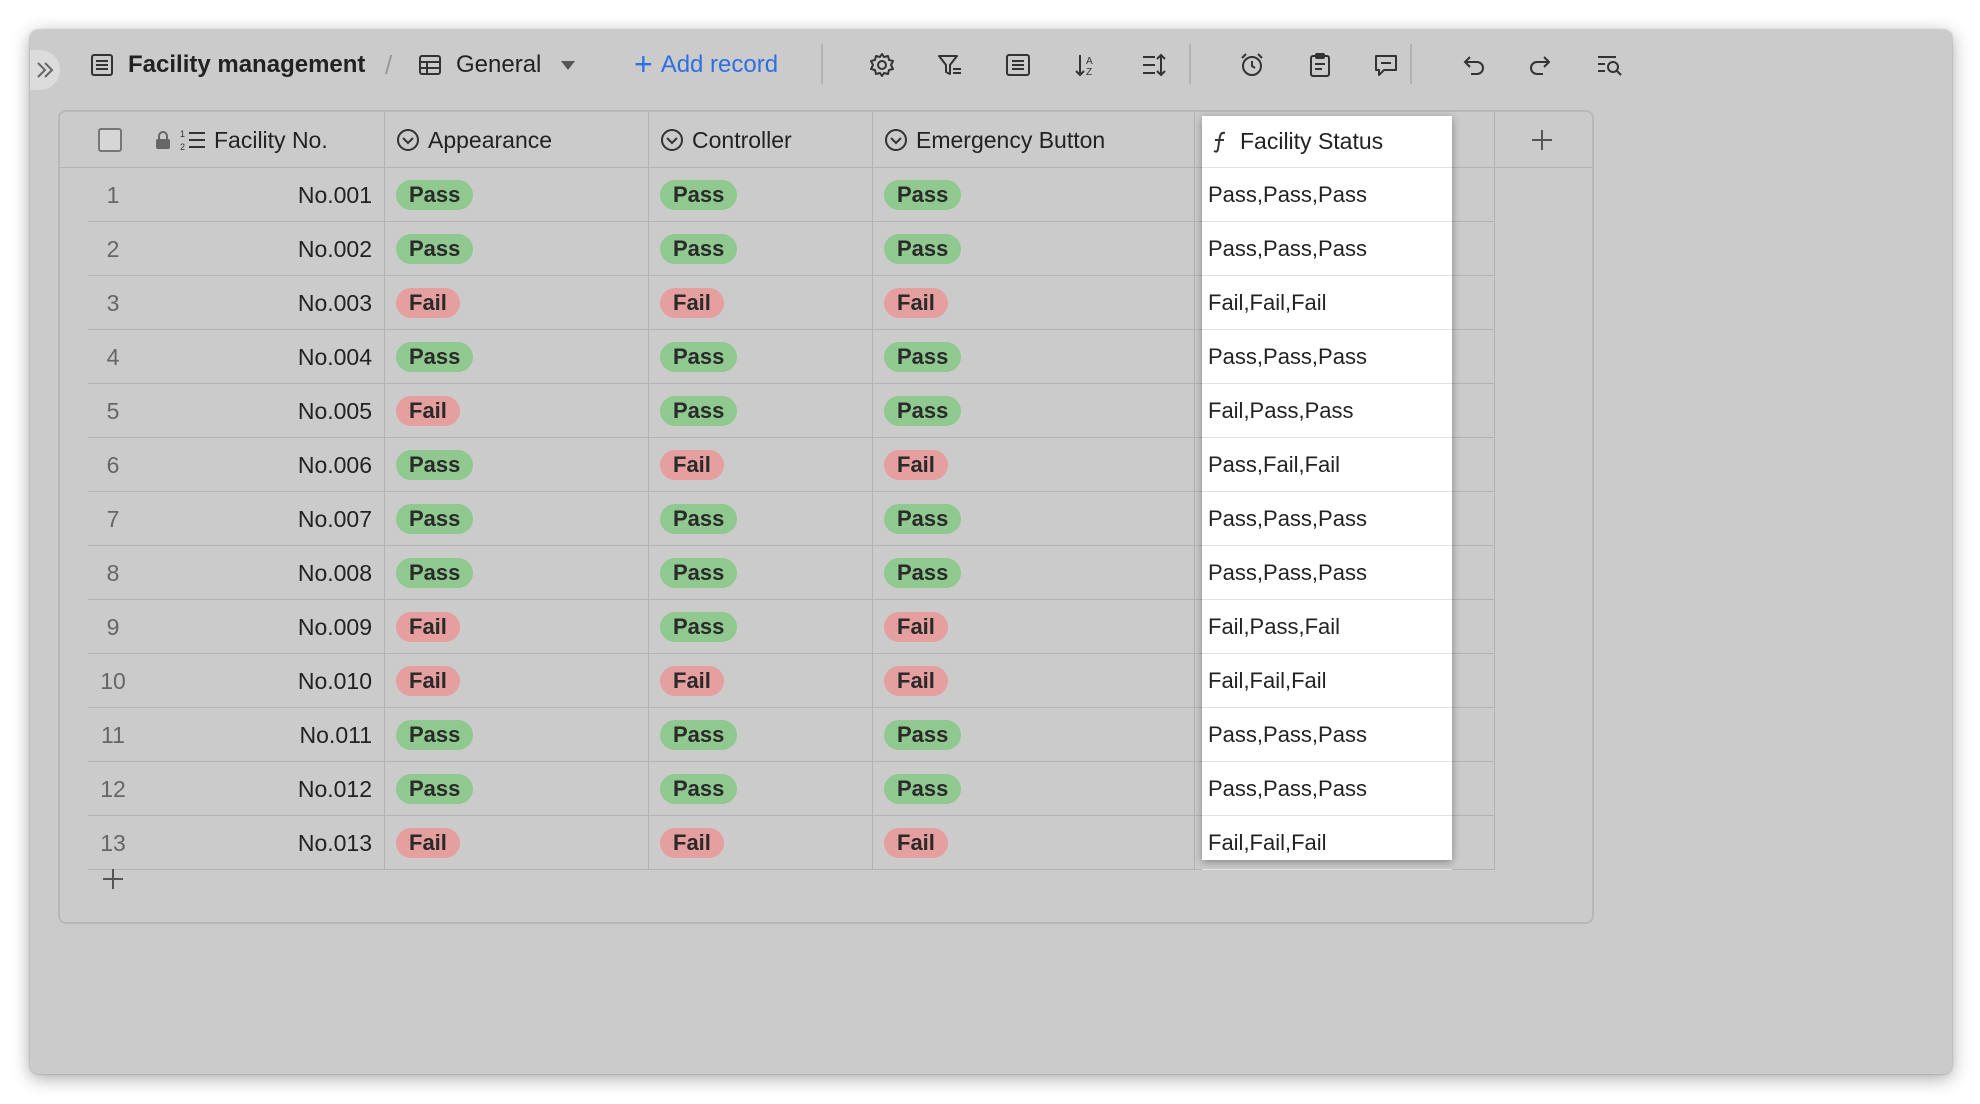 This screenshot has height=1104, width=1980. I want to click on row-height-button, so click(1154, 65).